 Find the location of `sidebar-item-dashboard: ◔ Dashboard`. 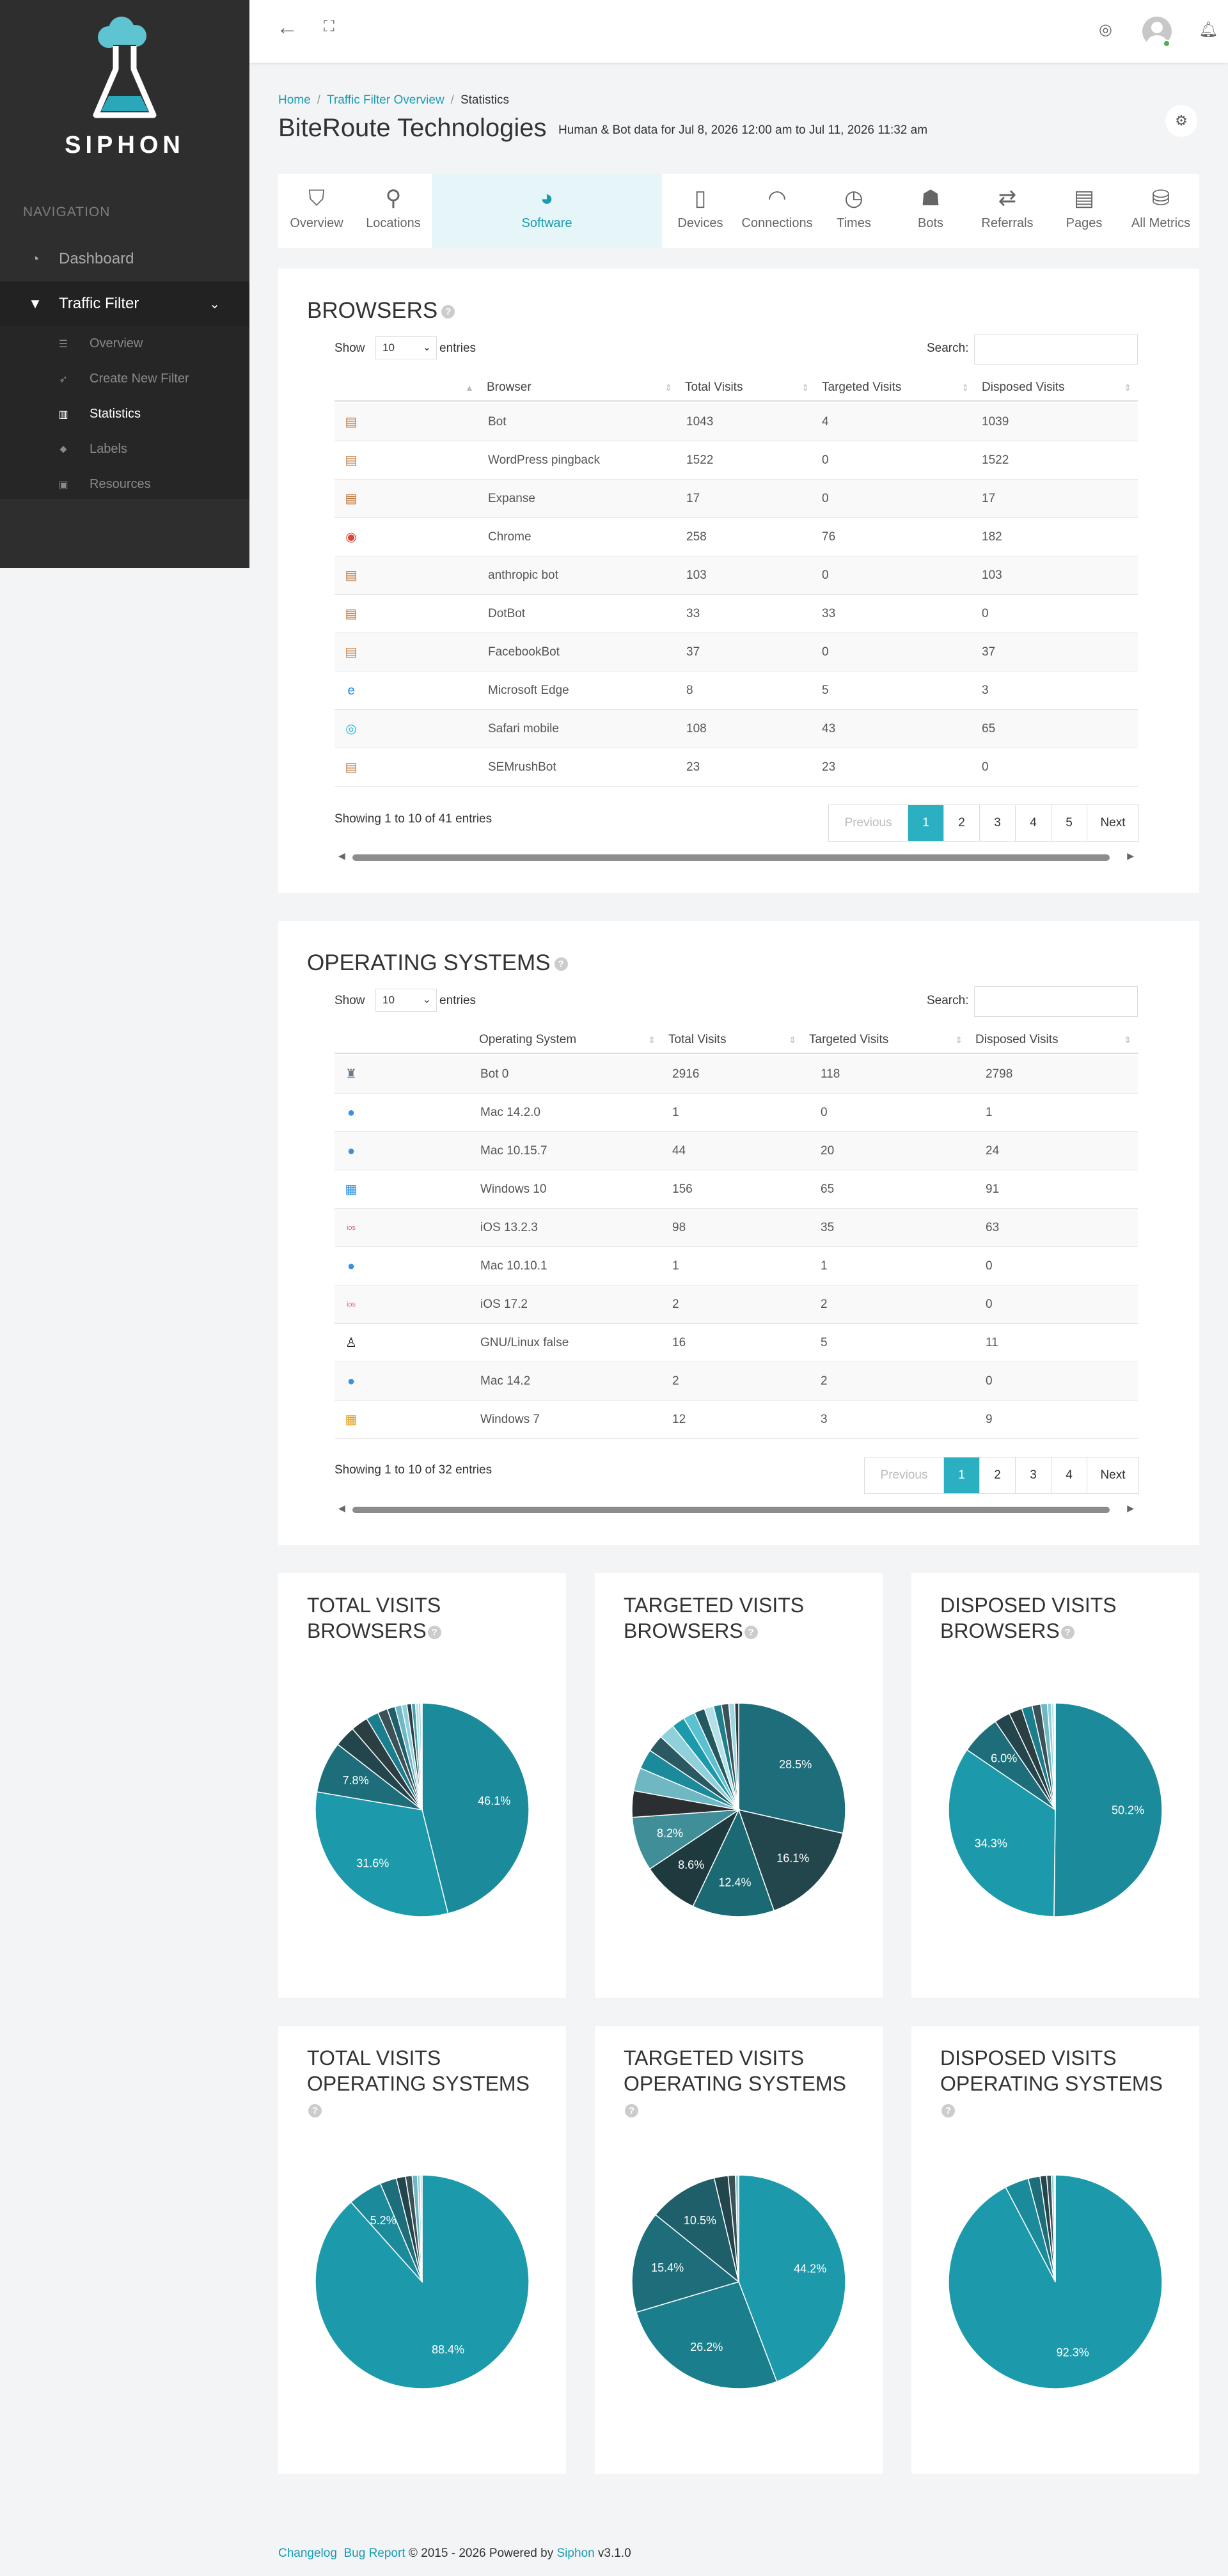

sidebar-item-dashboard: ◔ Dashboard is located at coordinates (124, 259).